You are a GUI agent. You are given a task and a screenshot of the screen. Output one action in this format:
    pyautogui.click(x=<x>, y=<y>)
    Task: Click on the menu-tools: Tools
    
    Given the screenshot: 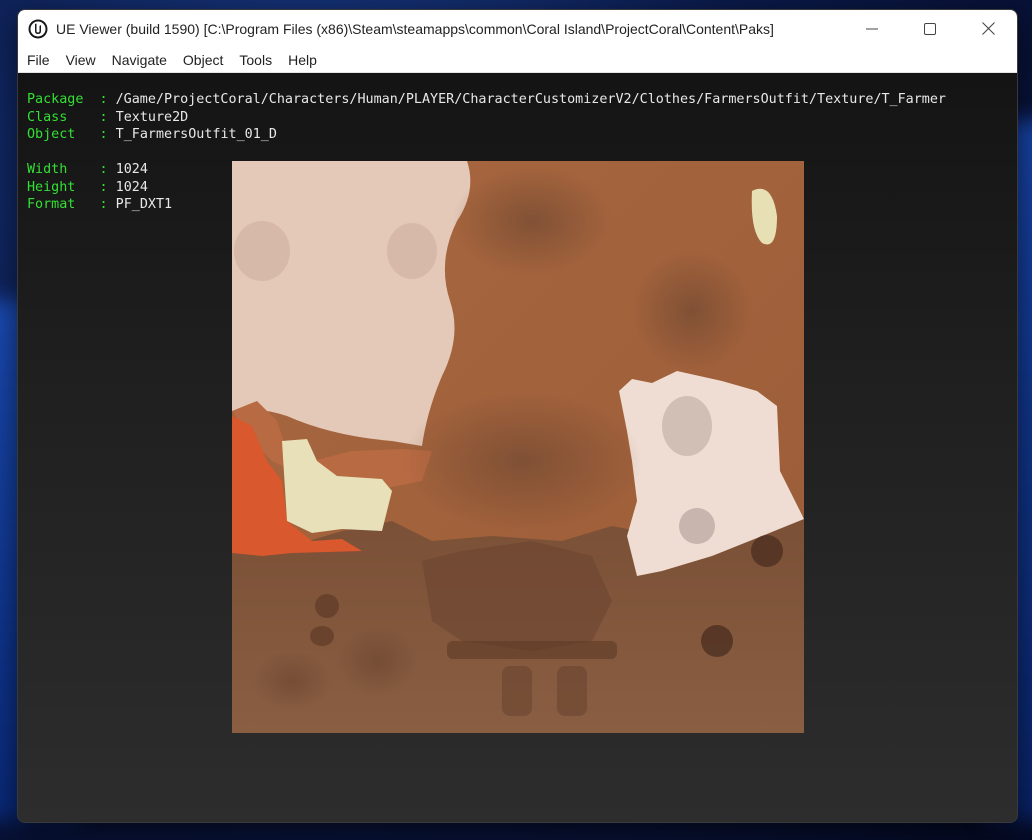 What is the action you would take?
    pyautogui.click(x=255, y=60)
    